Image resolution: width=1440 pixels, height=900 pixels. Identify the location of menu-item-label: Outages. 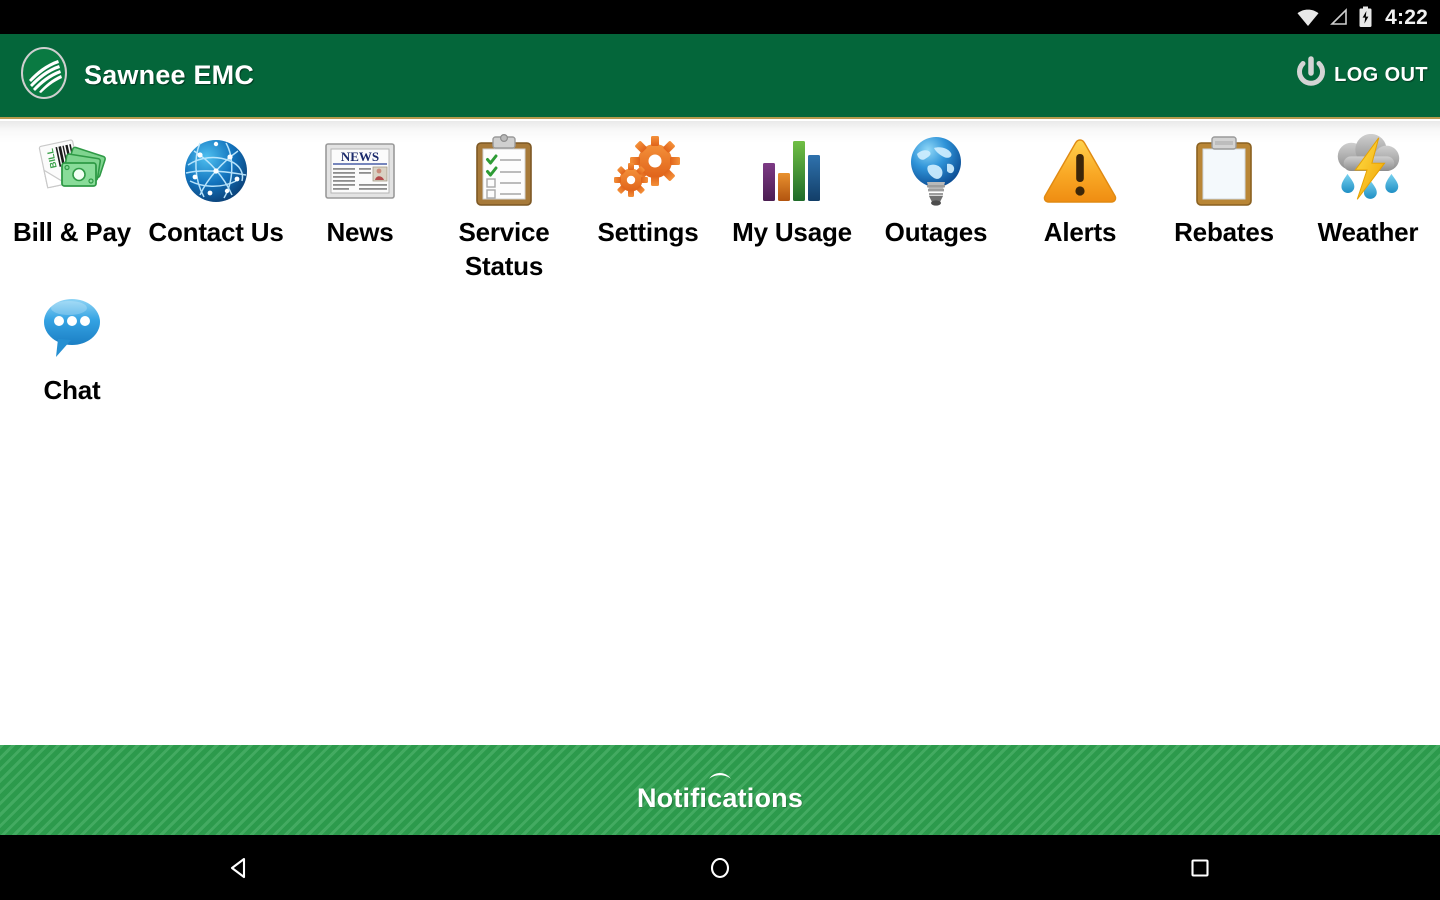
(936, 232).